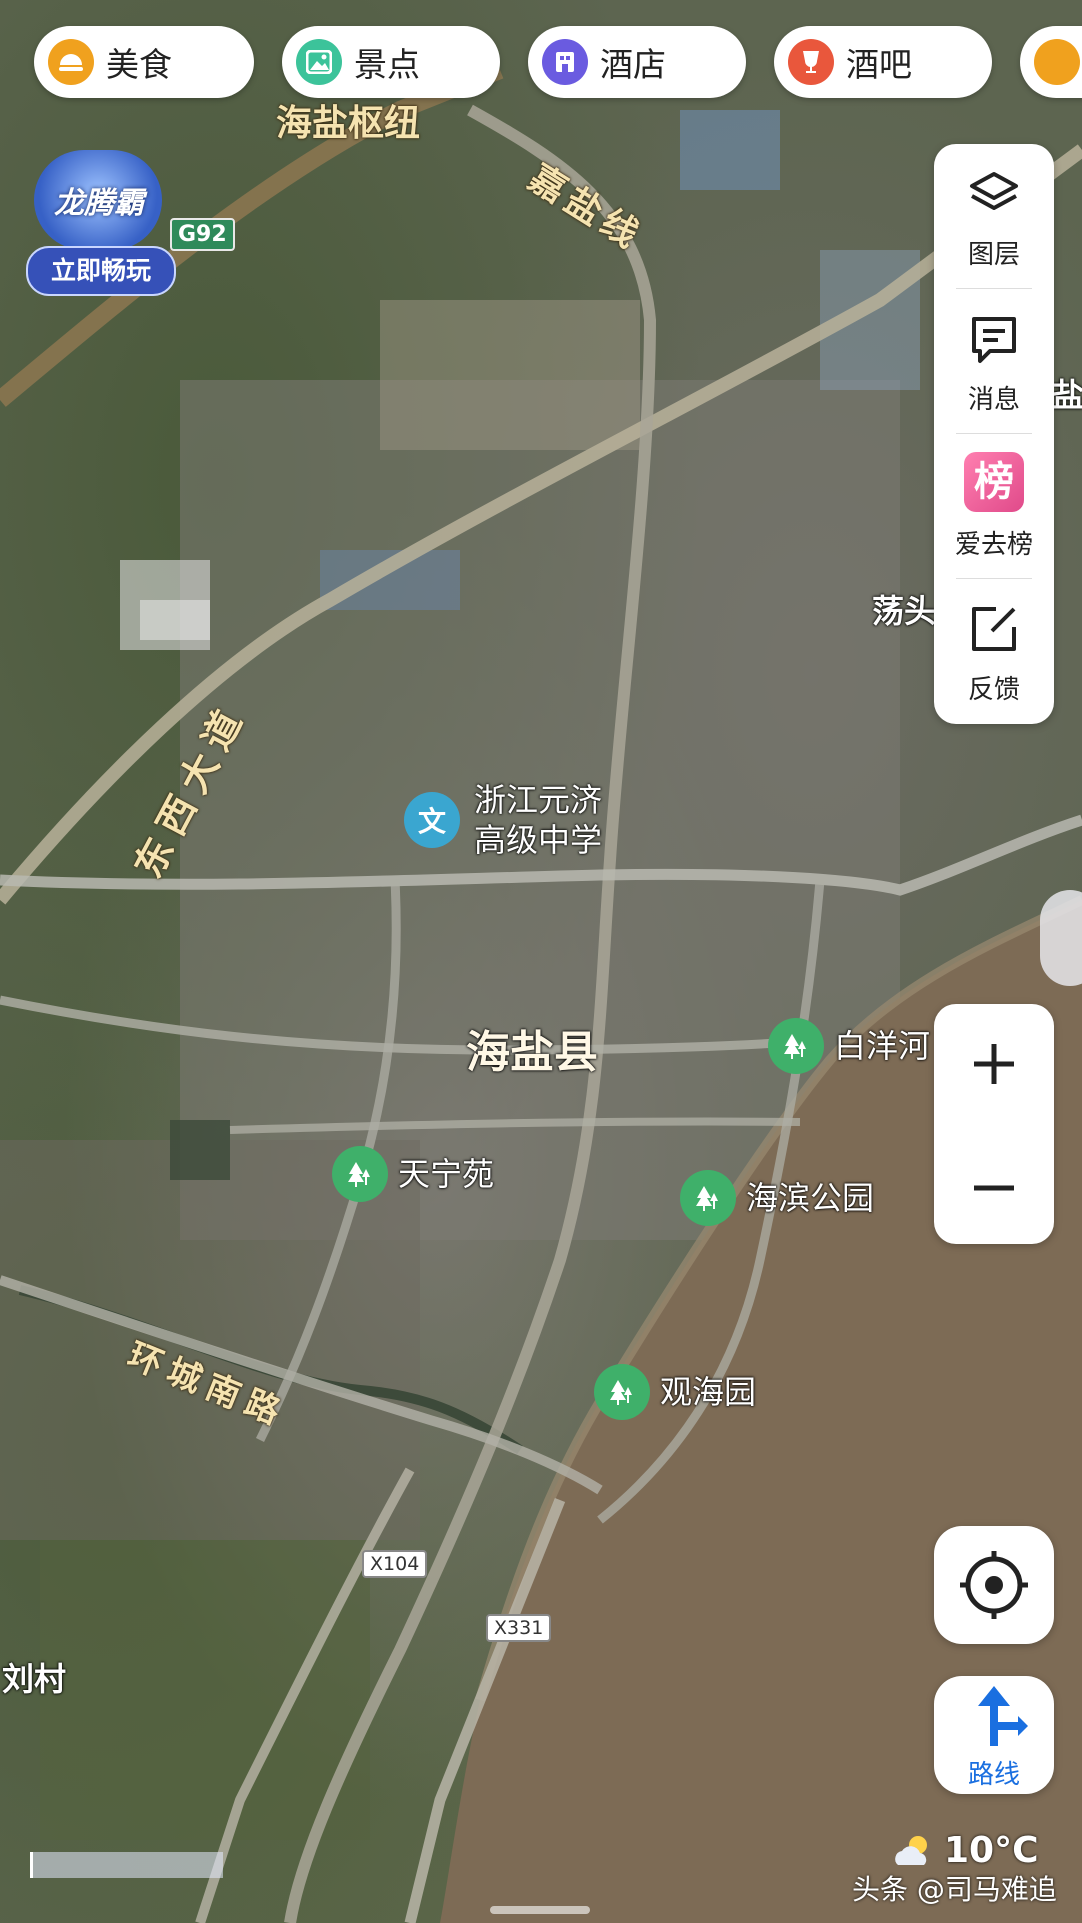 This screenshot has height=1923, width=1082. I want to click on messages-button: 消息, so click(994, 361).